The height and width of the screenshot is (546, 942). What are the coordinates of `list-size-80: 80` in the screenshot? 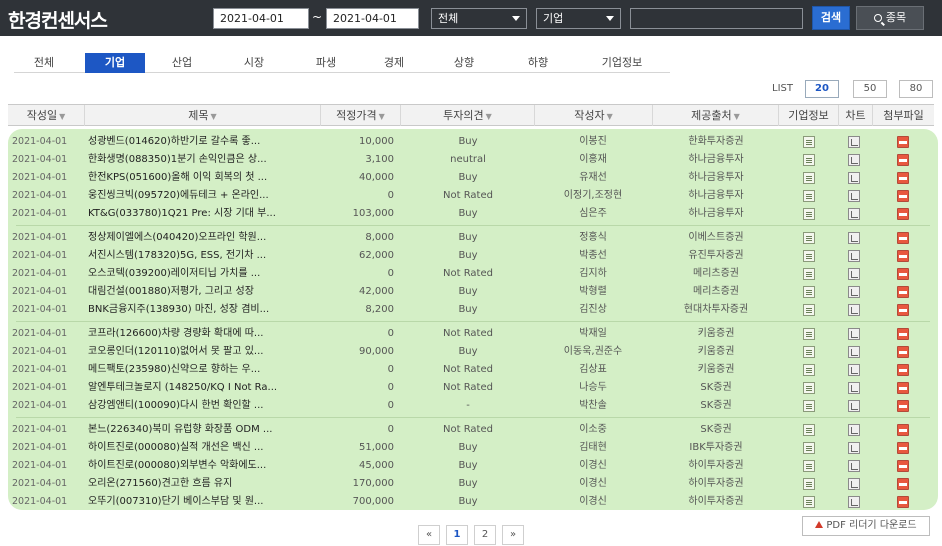 It's located at (916, 89).